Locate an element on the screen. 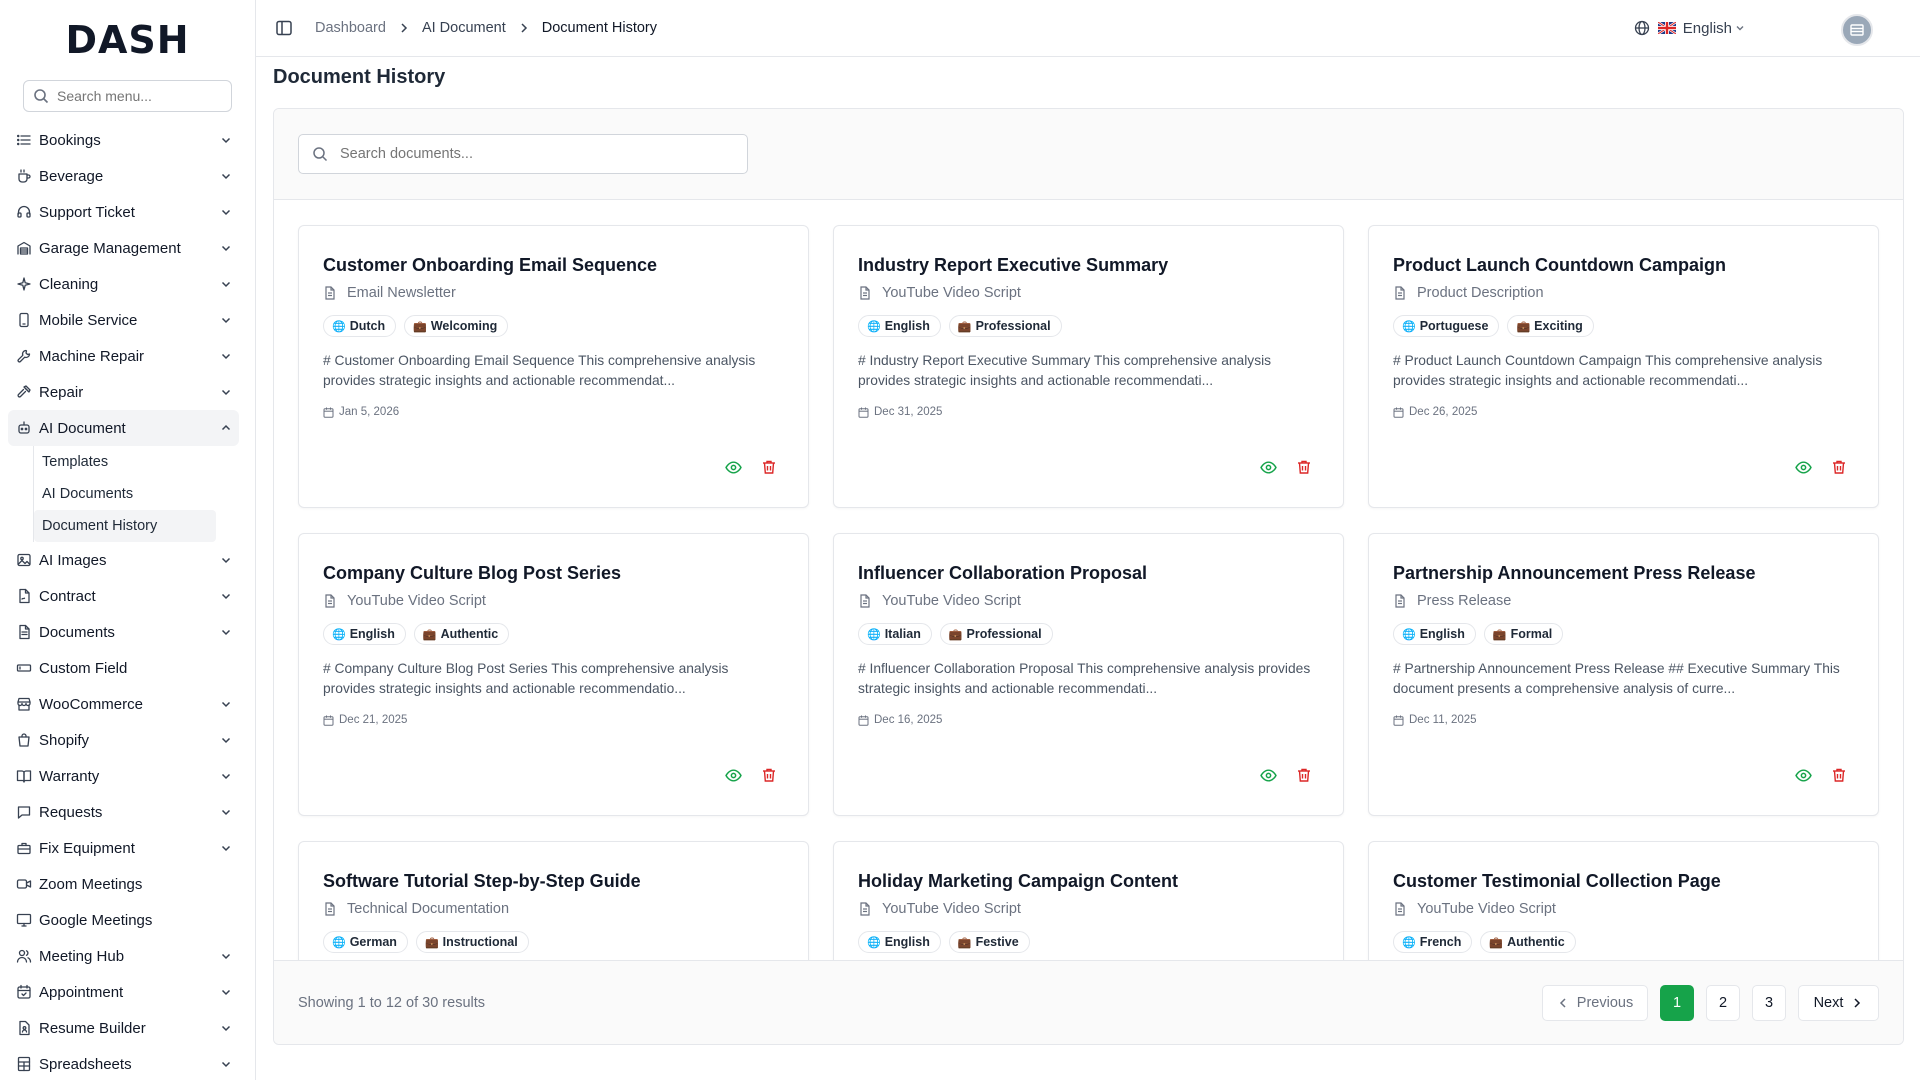 This screenshot has height=1080, width=1920. avatar is located at coordinates (1857, 30).